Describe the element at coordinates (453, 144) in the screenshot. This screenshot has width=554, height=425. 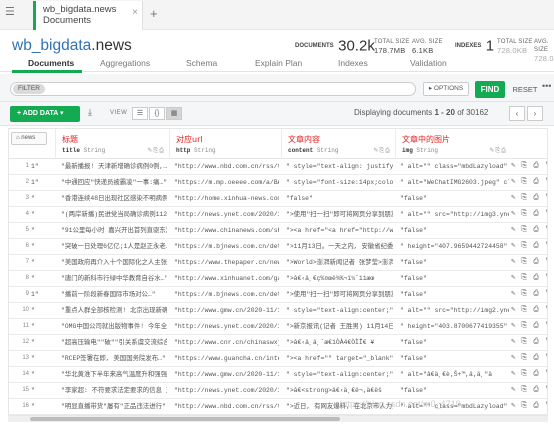
I see `column-header-img: 文章中的图片 img String ✎⎘⎙` at that location.